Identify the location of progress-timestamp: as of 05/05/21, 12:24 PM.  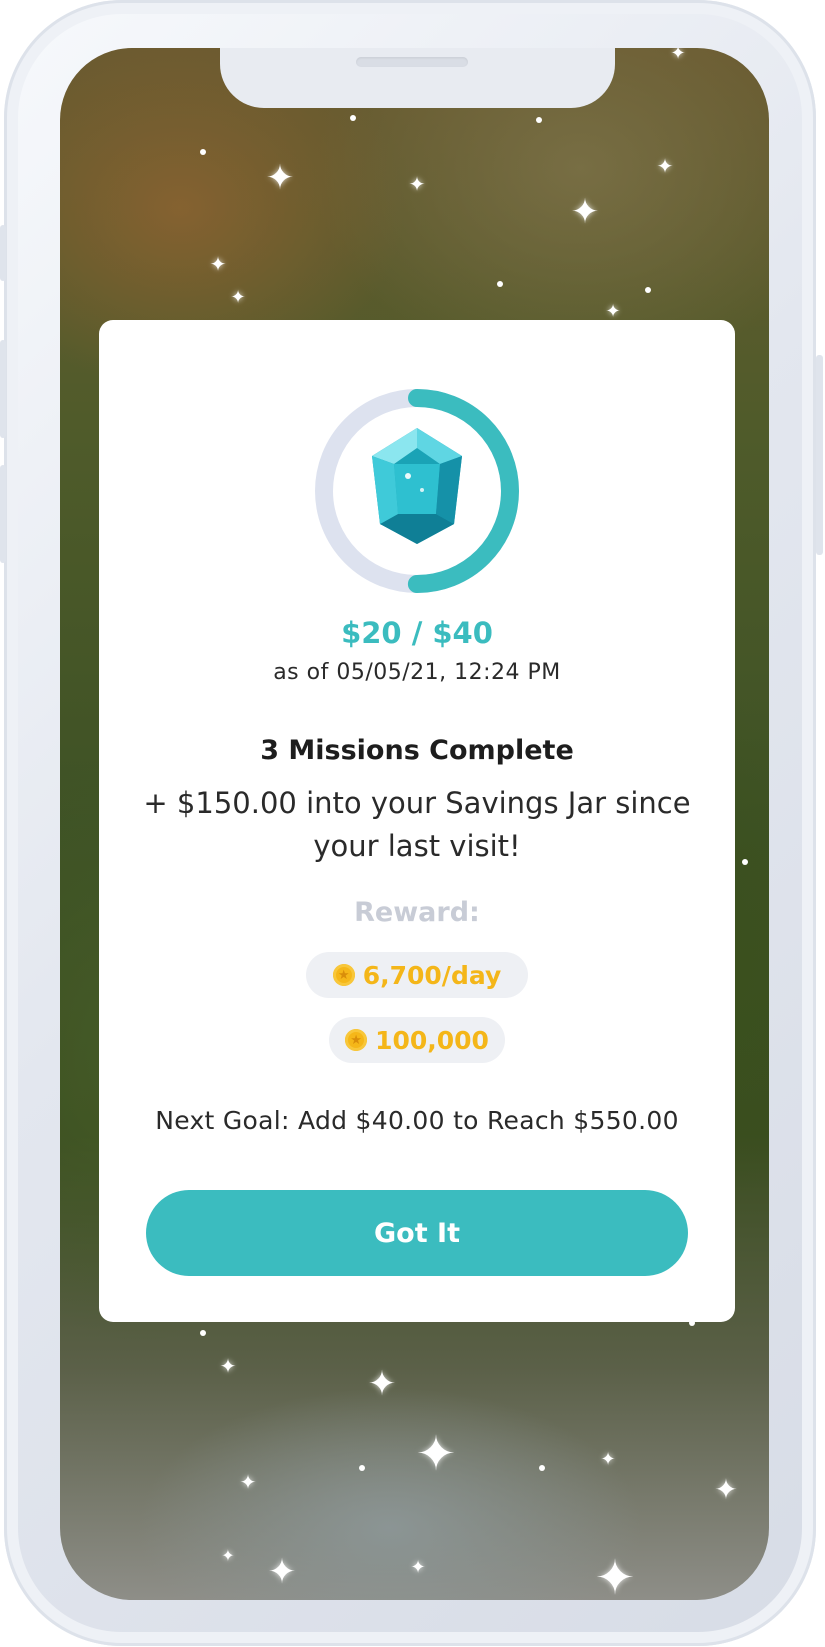
(417, 672).